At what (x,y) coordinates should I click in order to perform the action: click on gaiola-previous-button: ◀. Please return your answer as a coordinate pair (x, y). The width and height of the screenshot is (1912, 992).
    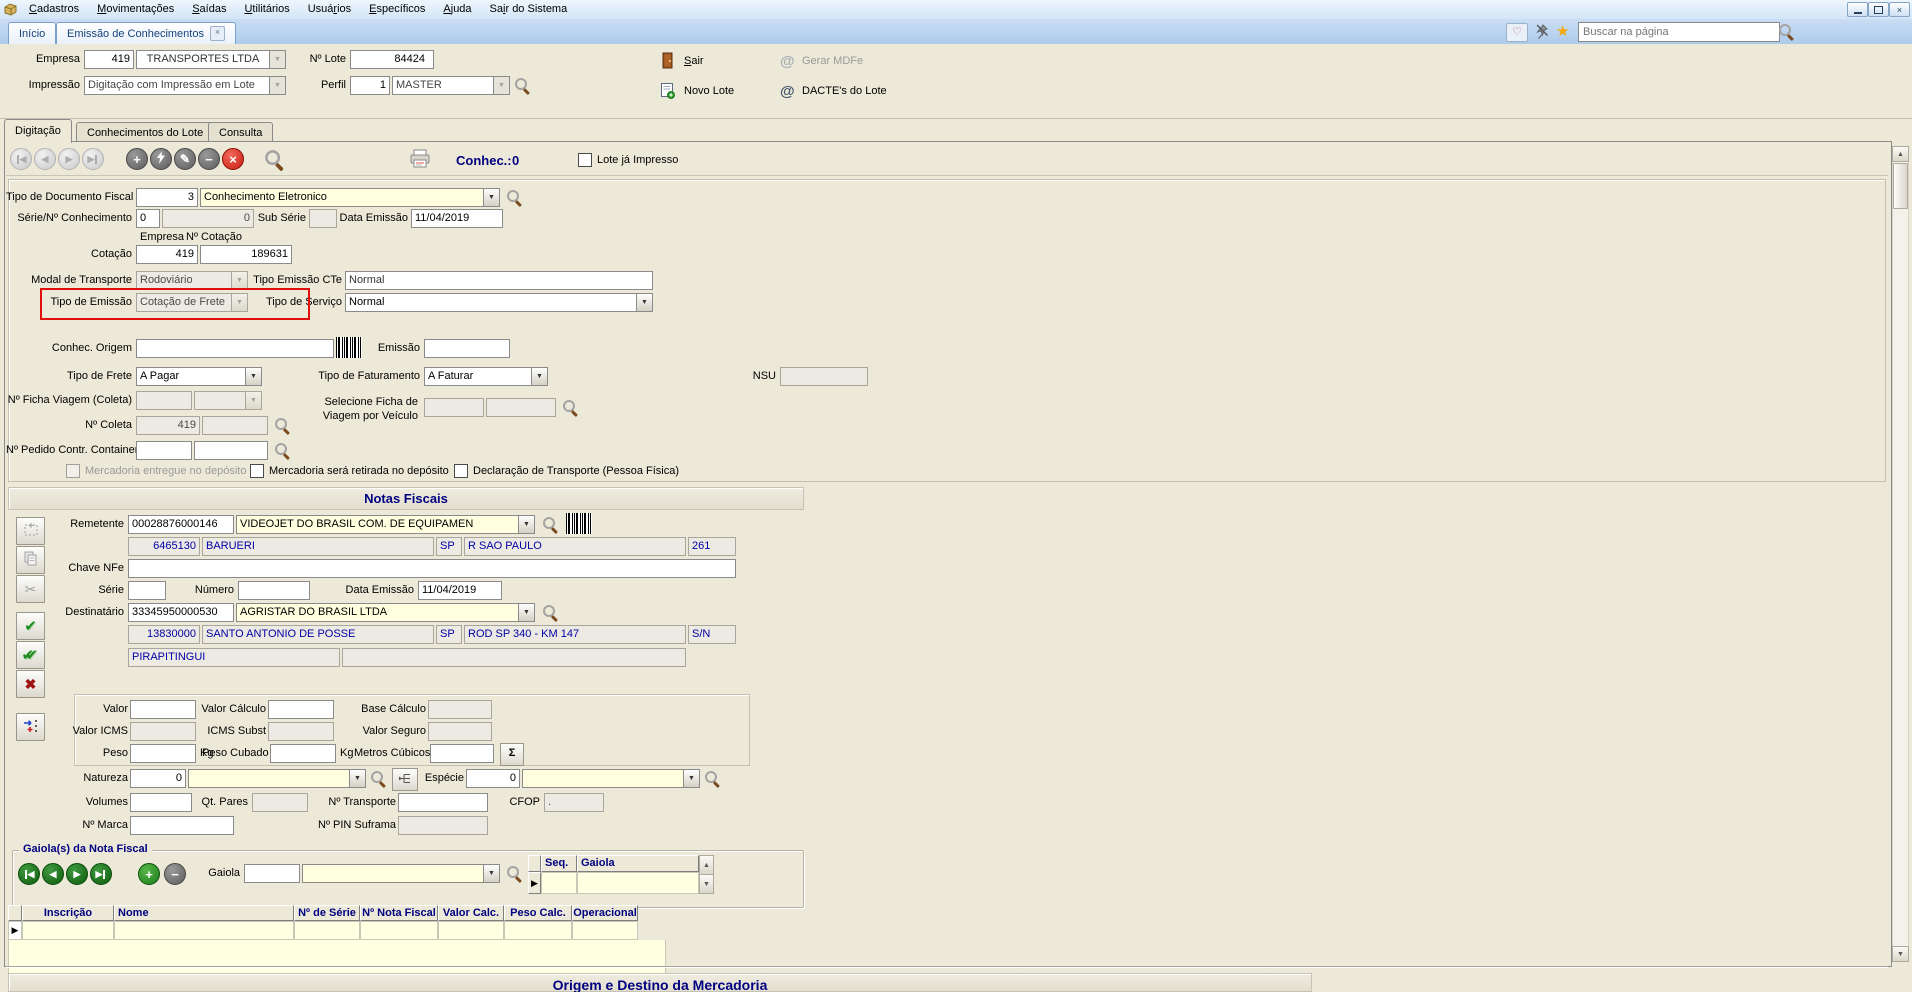
    Looking at the image, I should click on (53, 874).